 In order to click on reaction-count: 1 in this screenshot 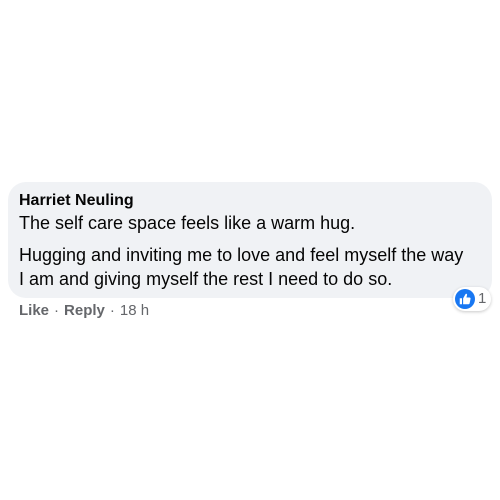, I will do `click(482, 298)`.